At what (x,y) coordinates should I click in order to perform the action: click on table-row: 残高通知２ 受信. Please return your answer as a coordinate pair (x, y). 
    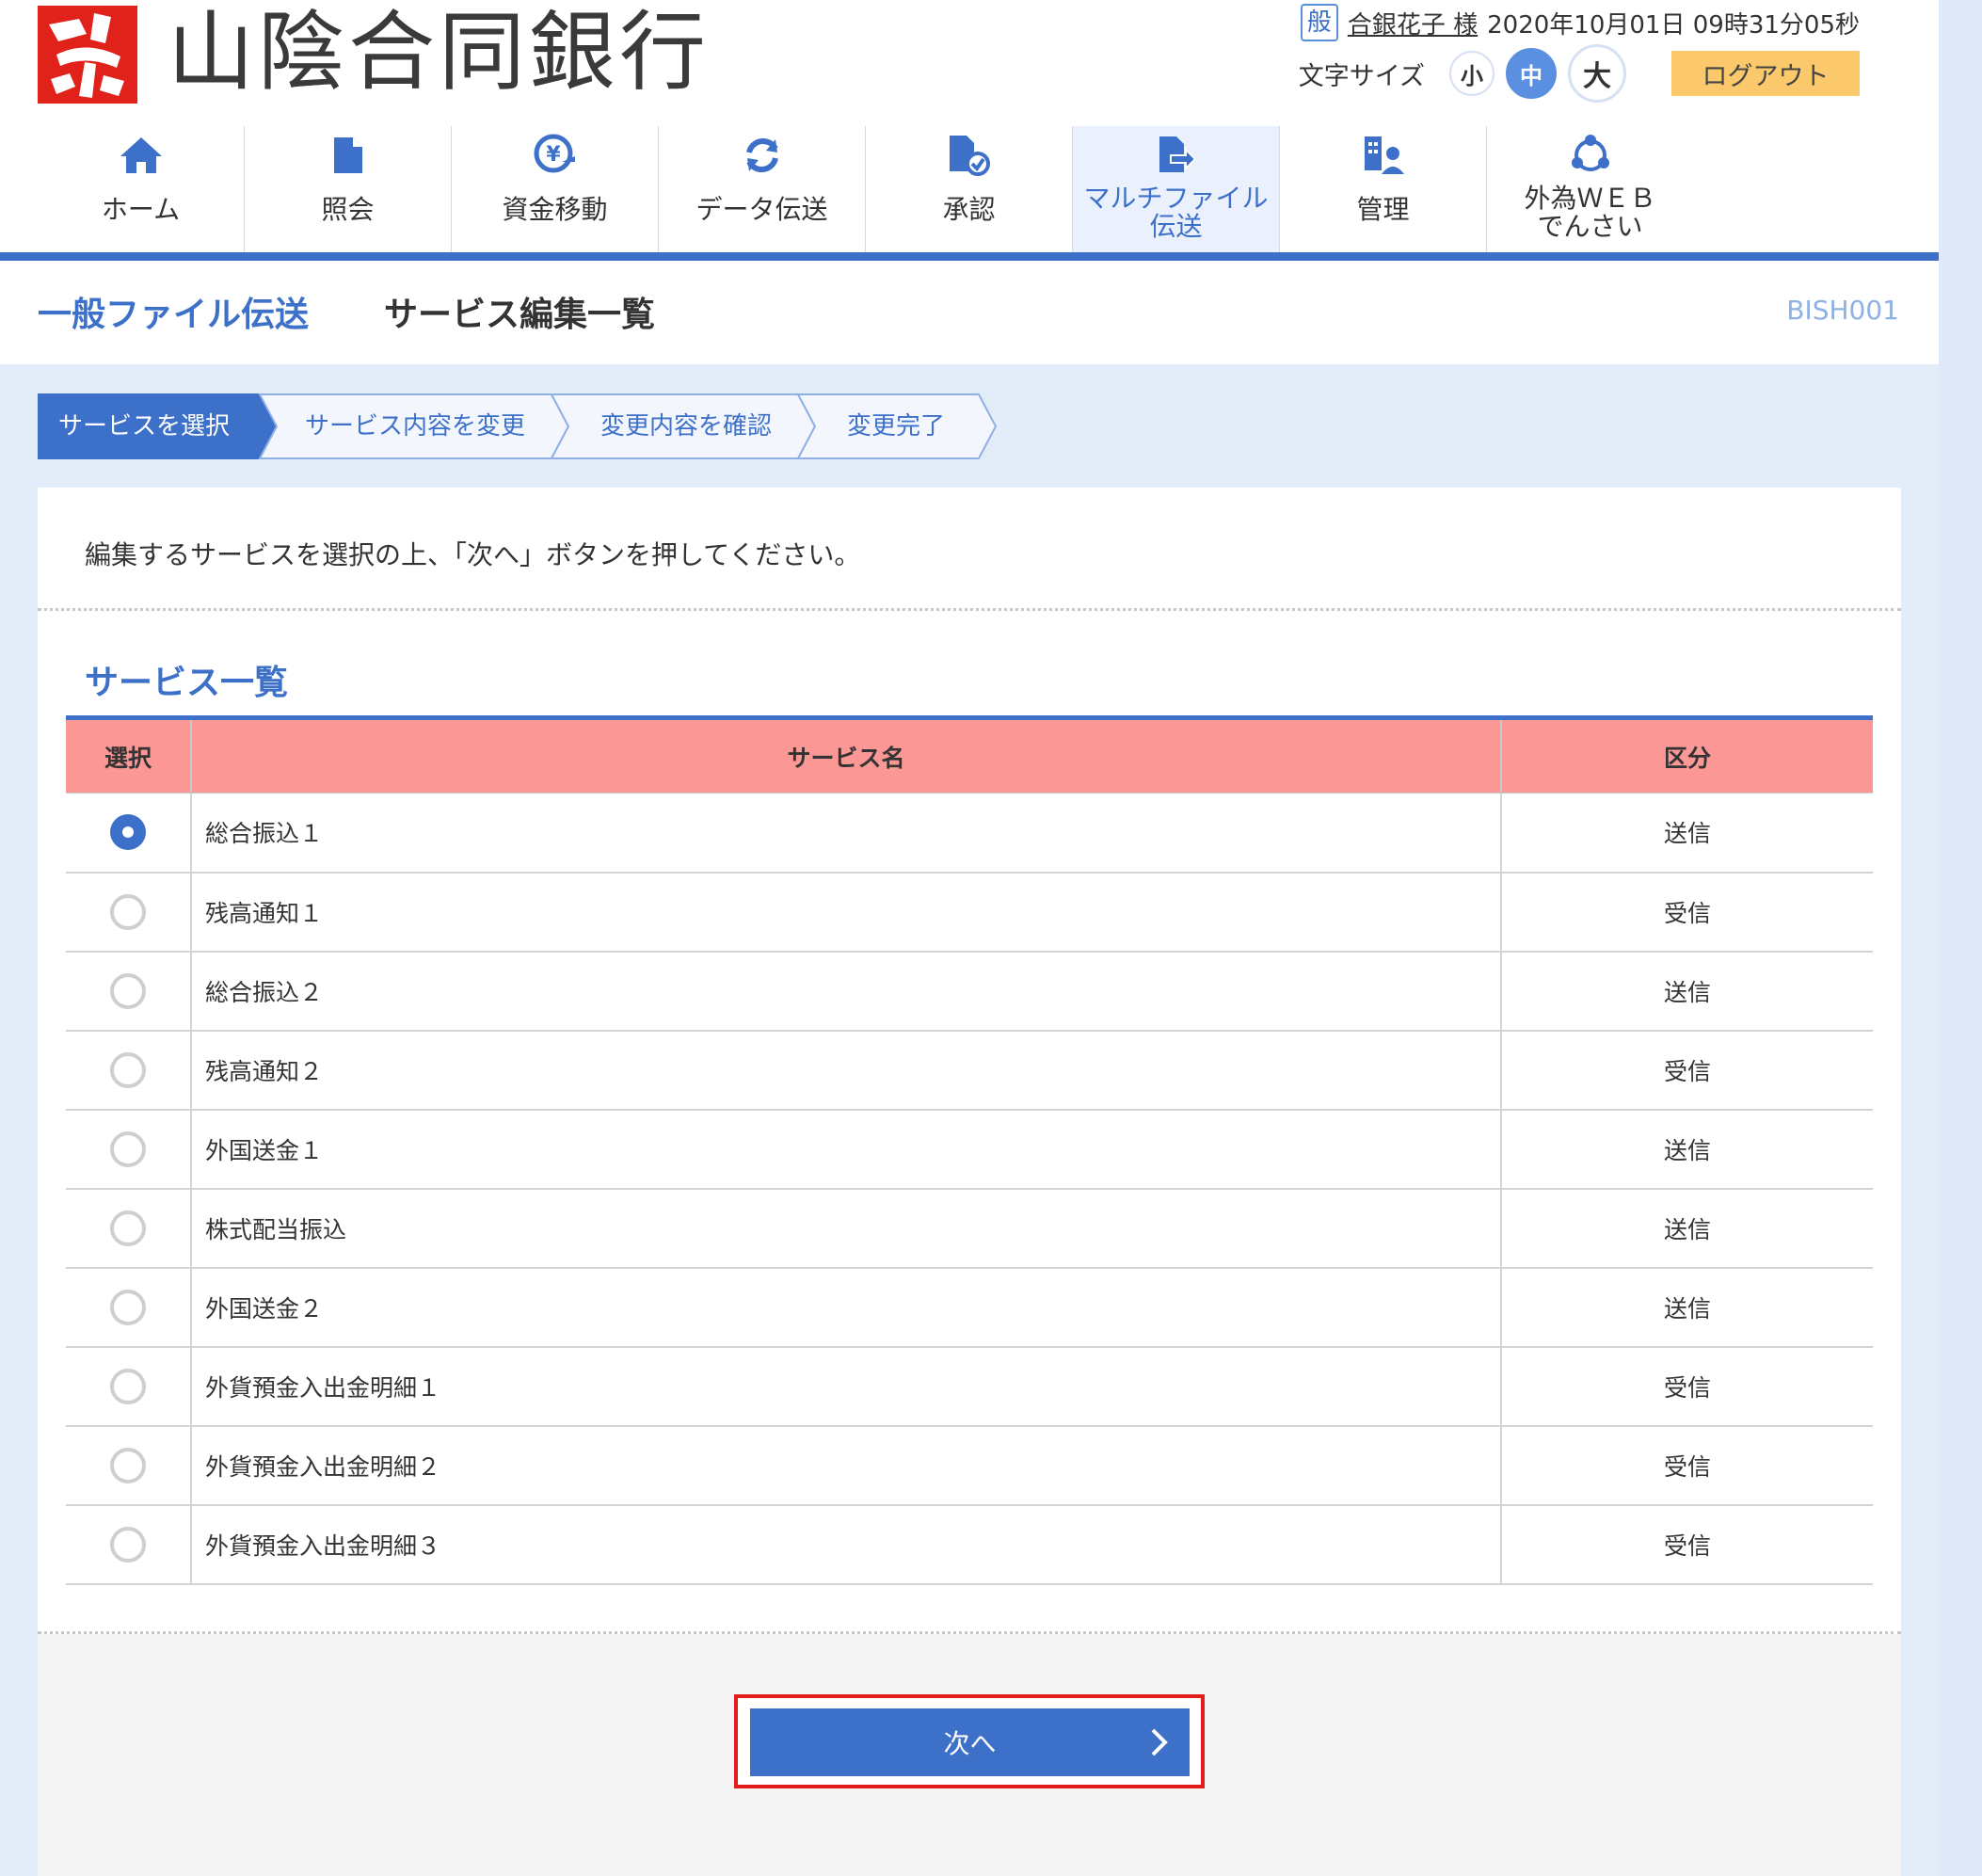
    Looking at the image, I should click on (969, 1070).